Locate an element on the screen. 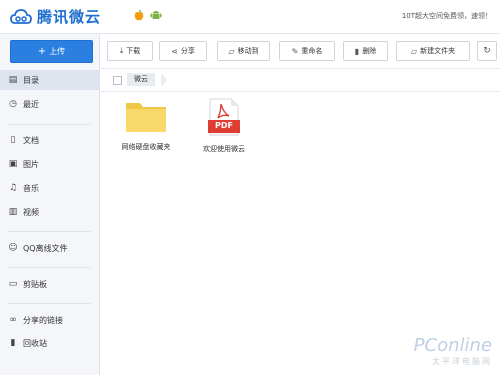 This screenshot has width=500, height=375. sidebar-item-label: 音乐 is located at coordinates (31, 188).